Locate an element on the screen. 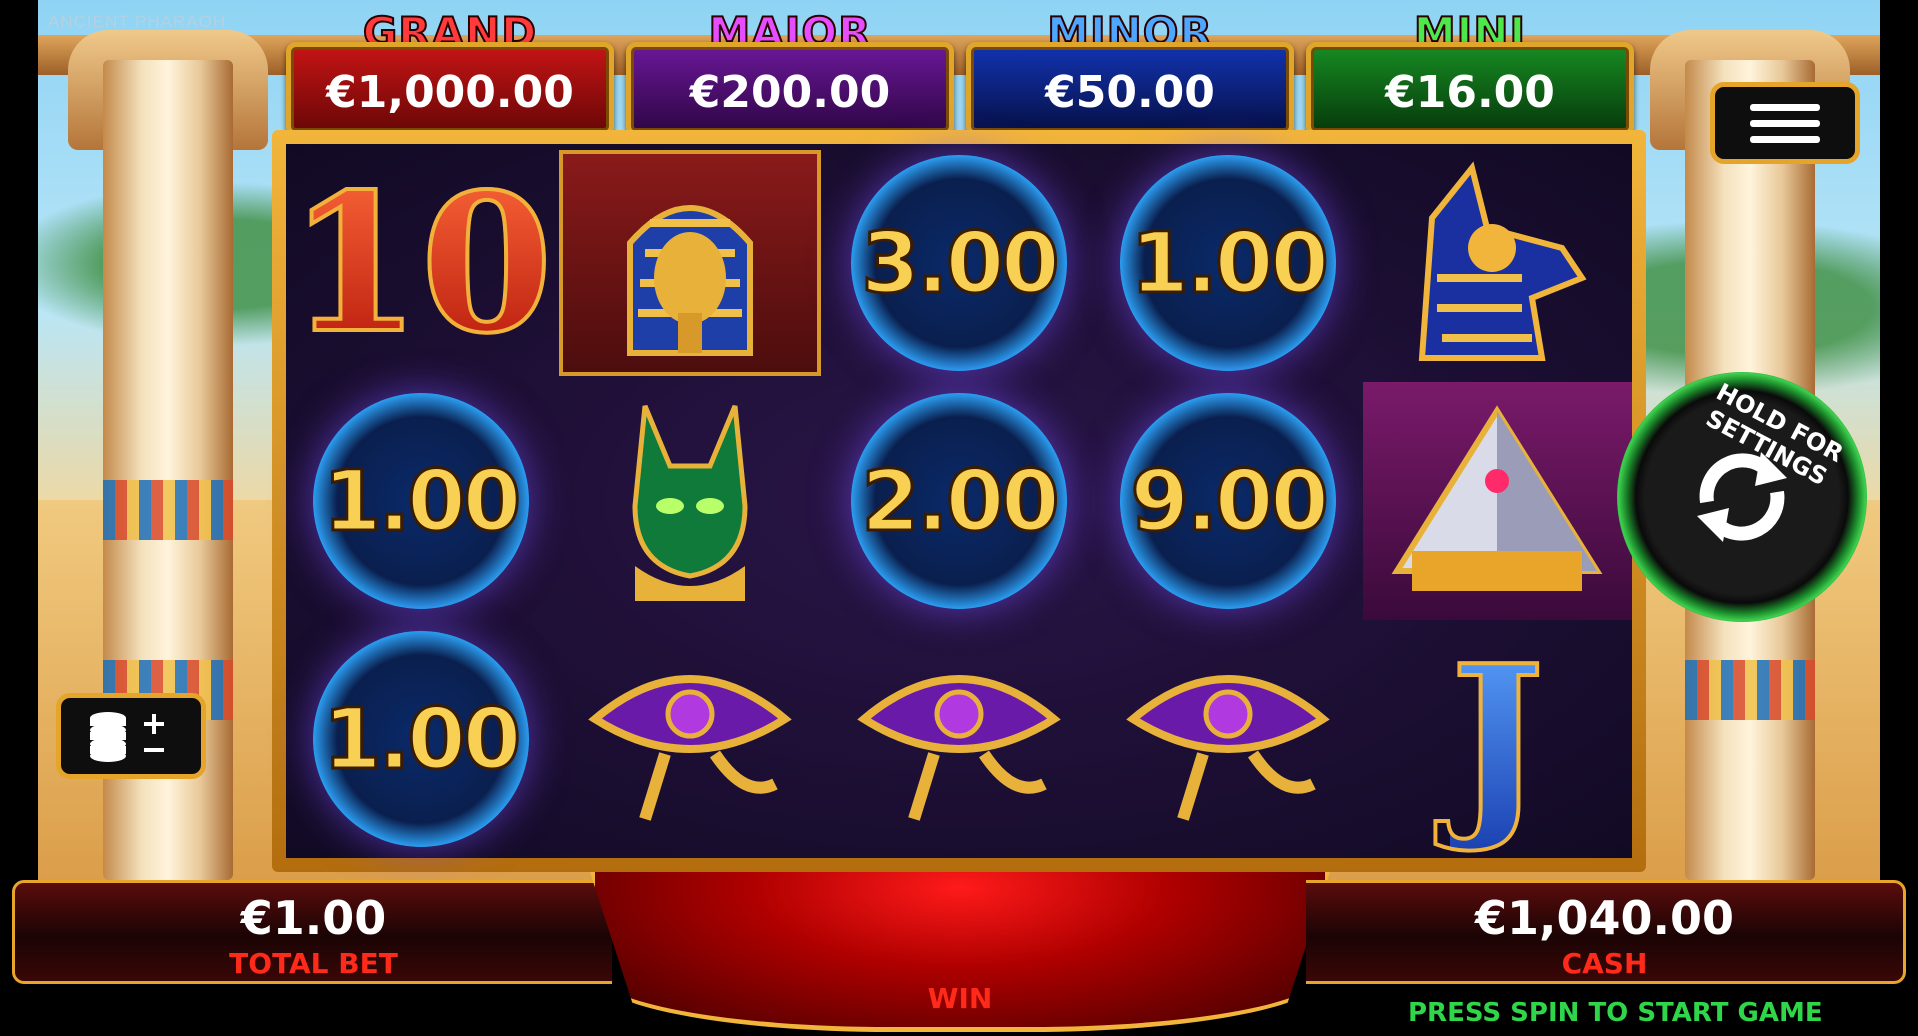 The height and width of the screenshot is (1036, 1918). pharaoh-mask-icon is located at coordinates (689, 263).